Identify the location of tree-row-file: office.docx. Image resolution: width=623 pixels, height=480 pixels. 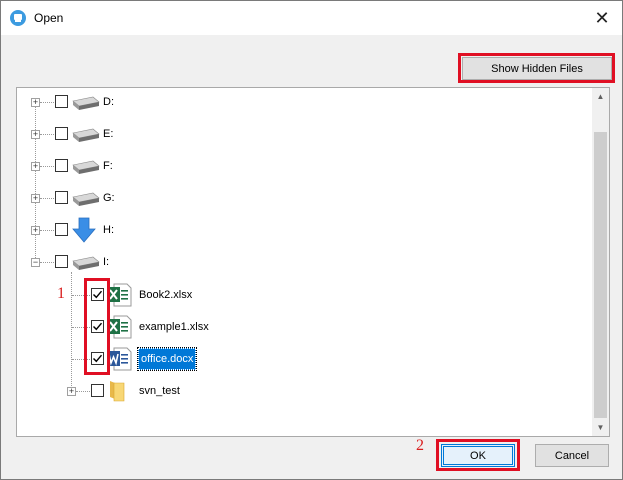
(302, 359).